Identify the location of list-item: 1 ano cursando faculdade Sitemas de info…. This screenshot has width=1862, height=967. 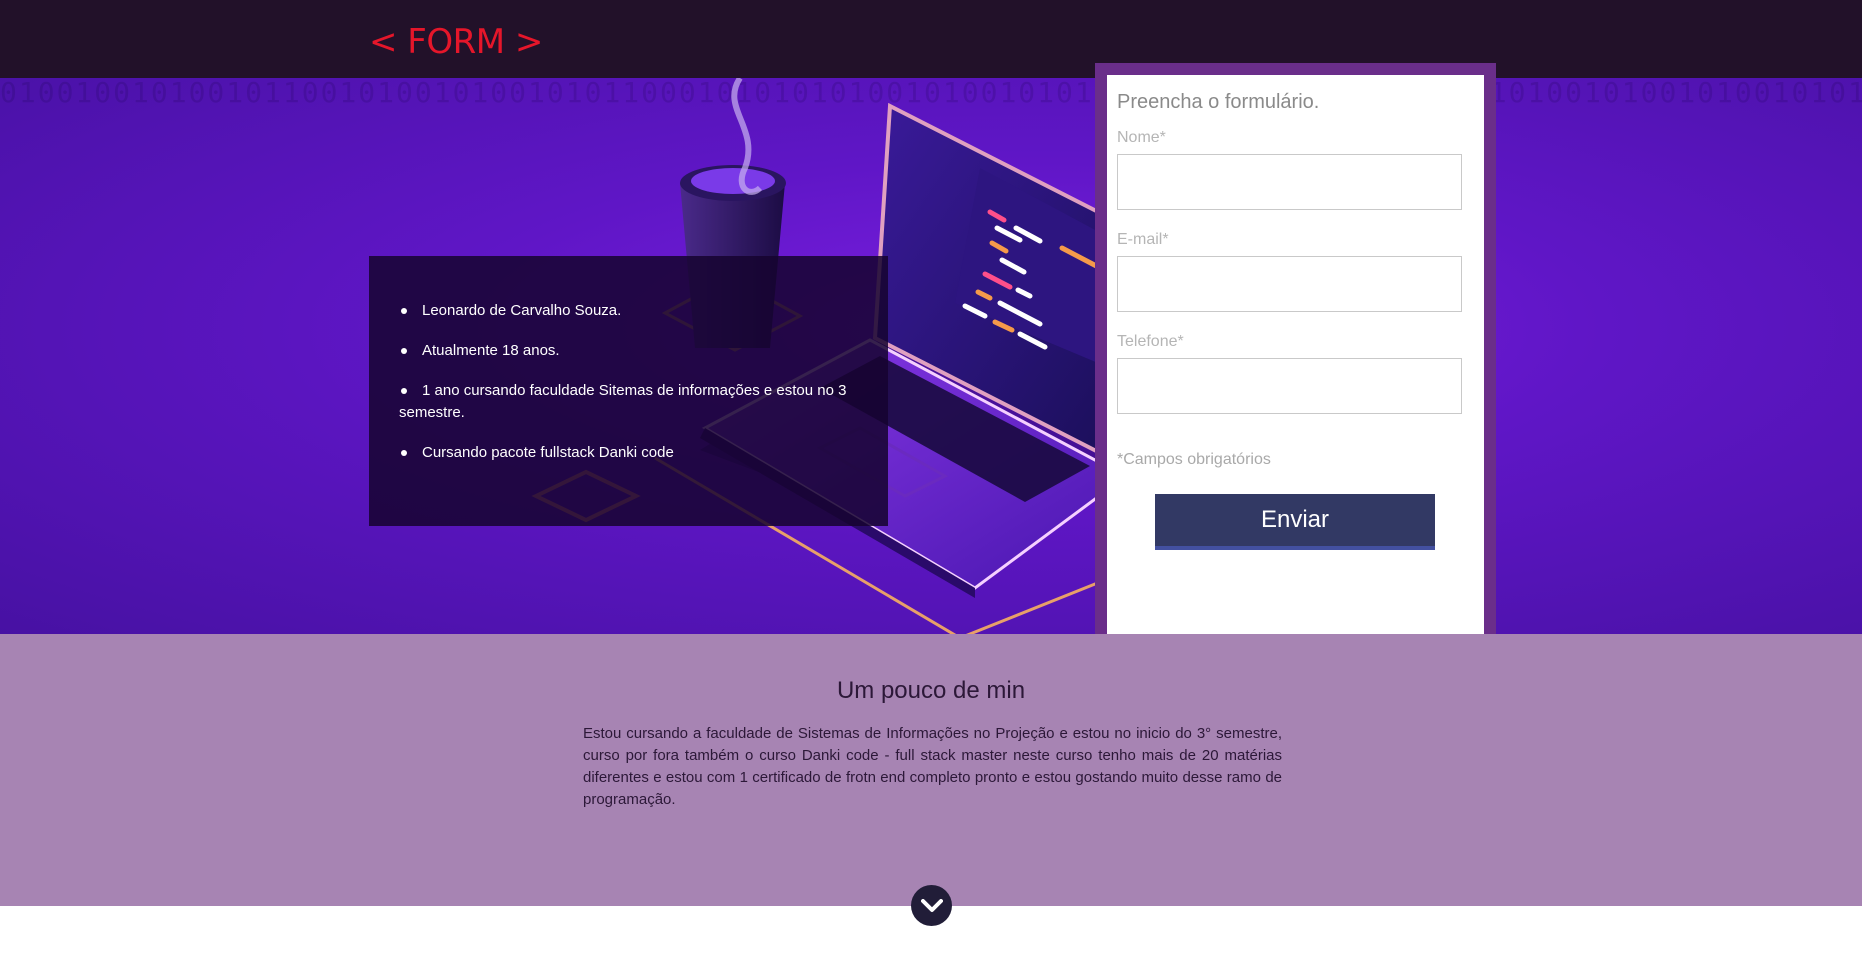
(623, 401).